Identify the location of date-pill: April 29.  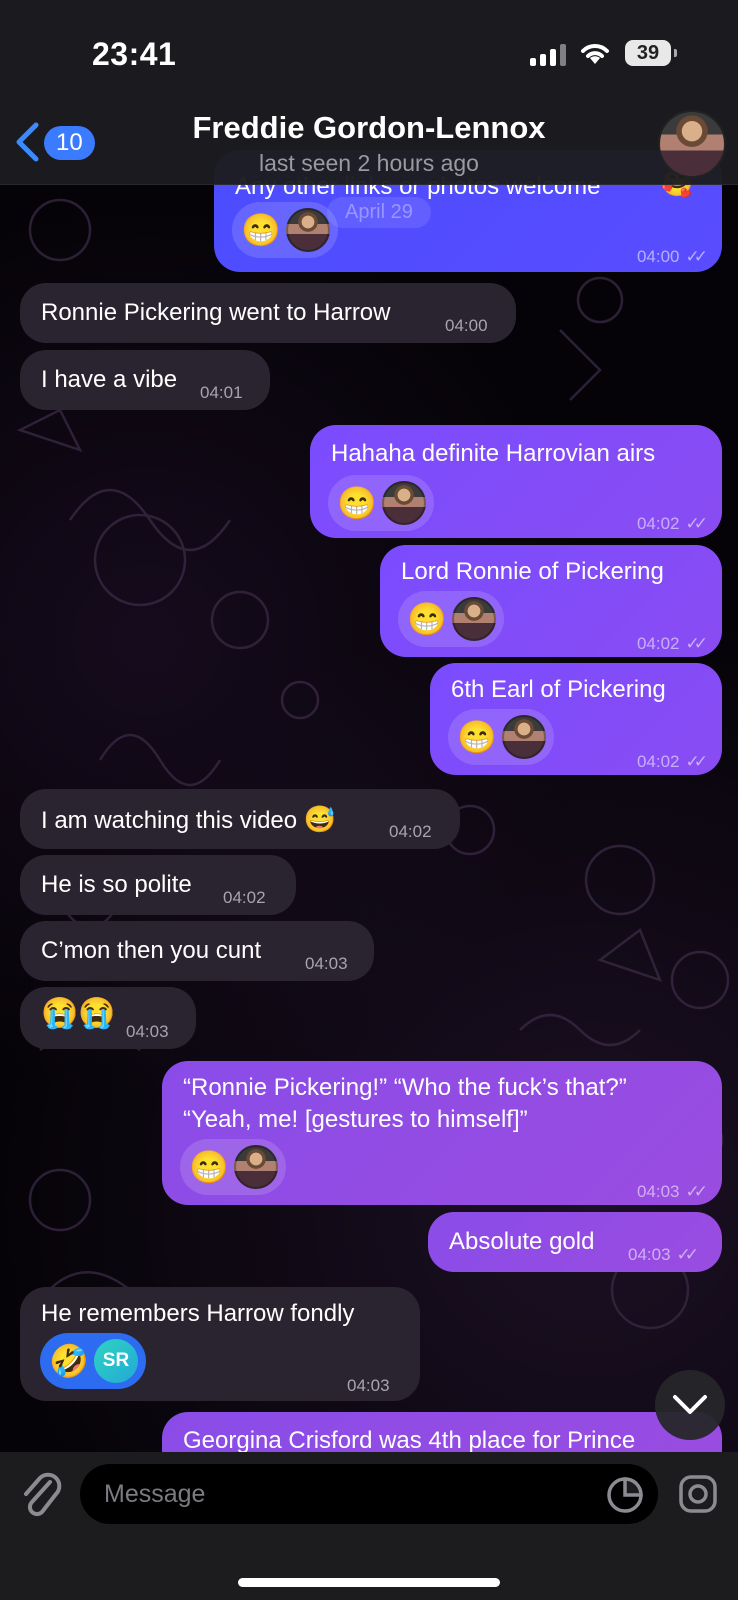
(379, 212).